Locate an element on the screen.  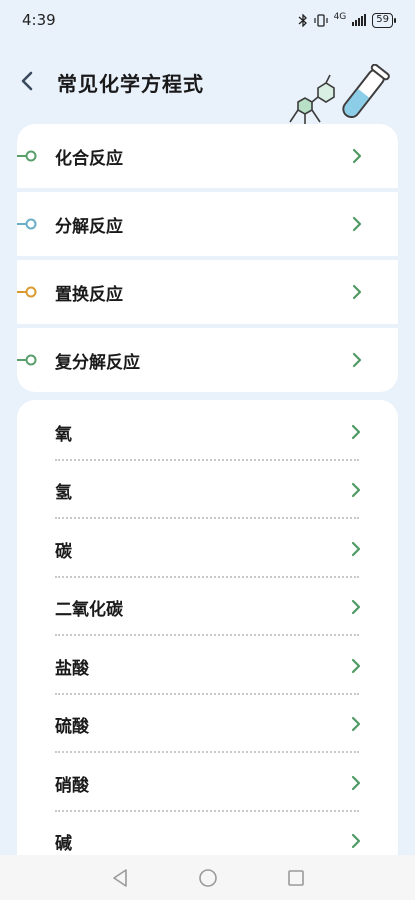
nav-home-button is located at coordinates (208, 878).